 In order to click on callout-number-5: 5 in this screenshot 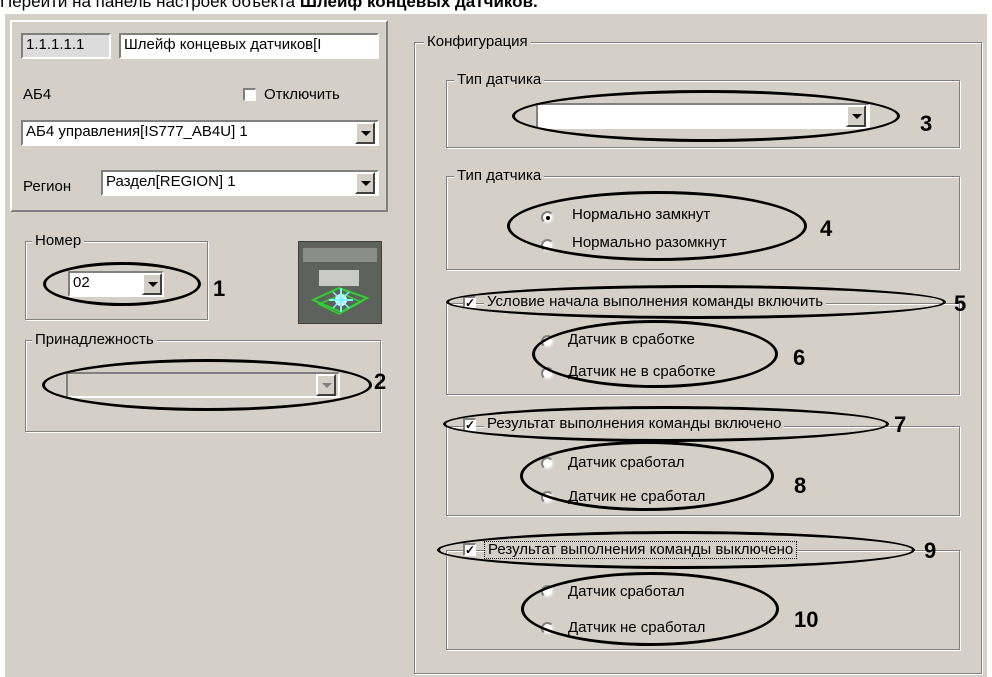, I will do `click(960, 303)`.